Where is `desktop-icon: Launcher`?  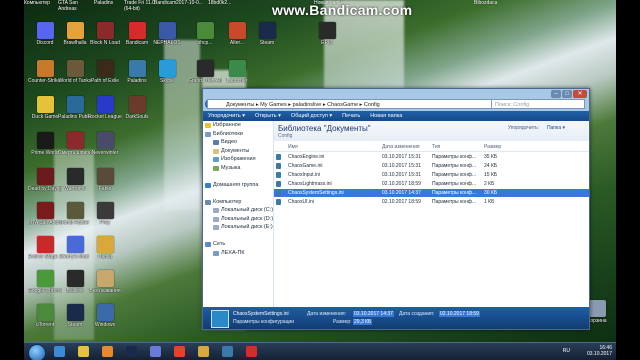
desktop-icon: Launcher is located at coordinates (237, 72).